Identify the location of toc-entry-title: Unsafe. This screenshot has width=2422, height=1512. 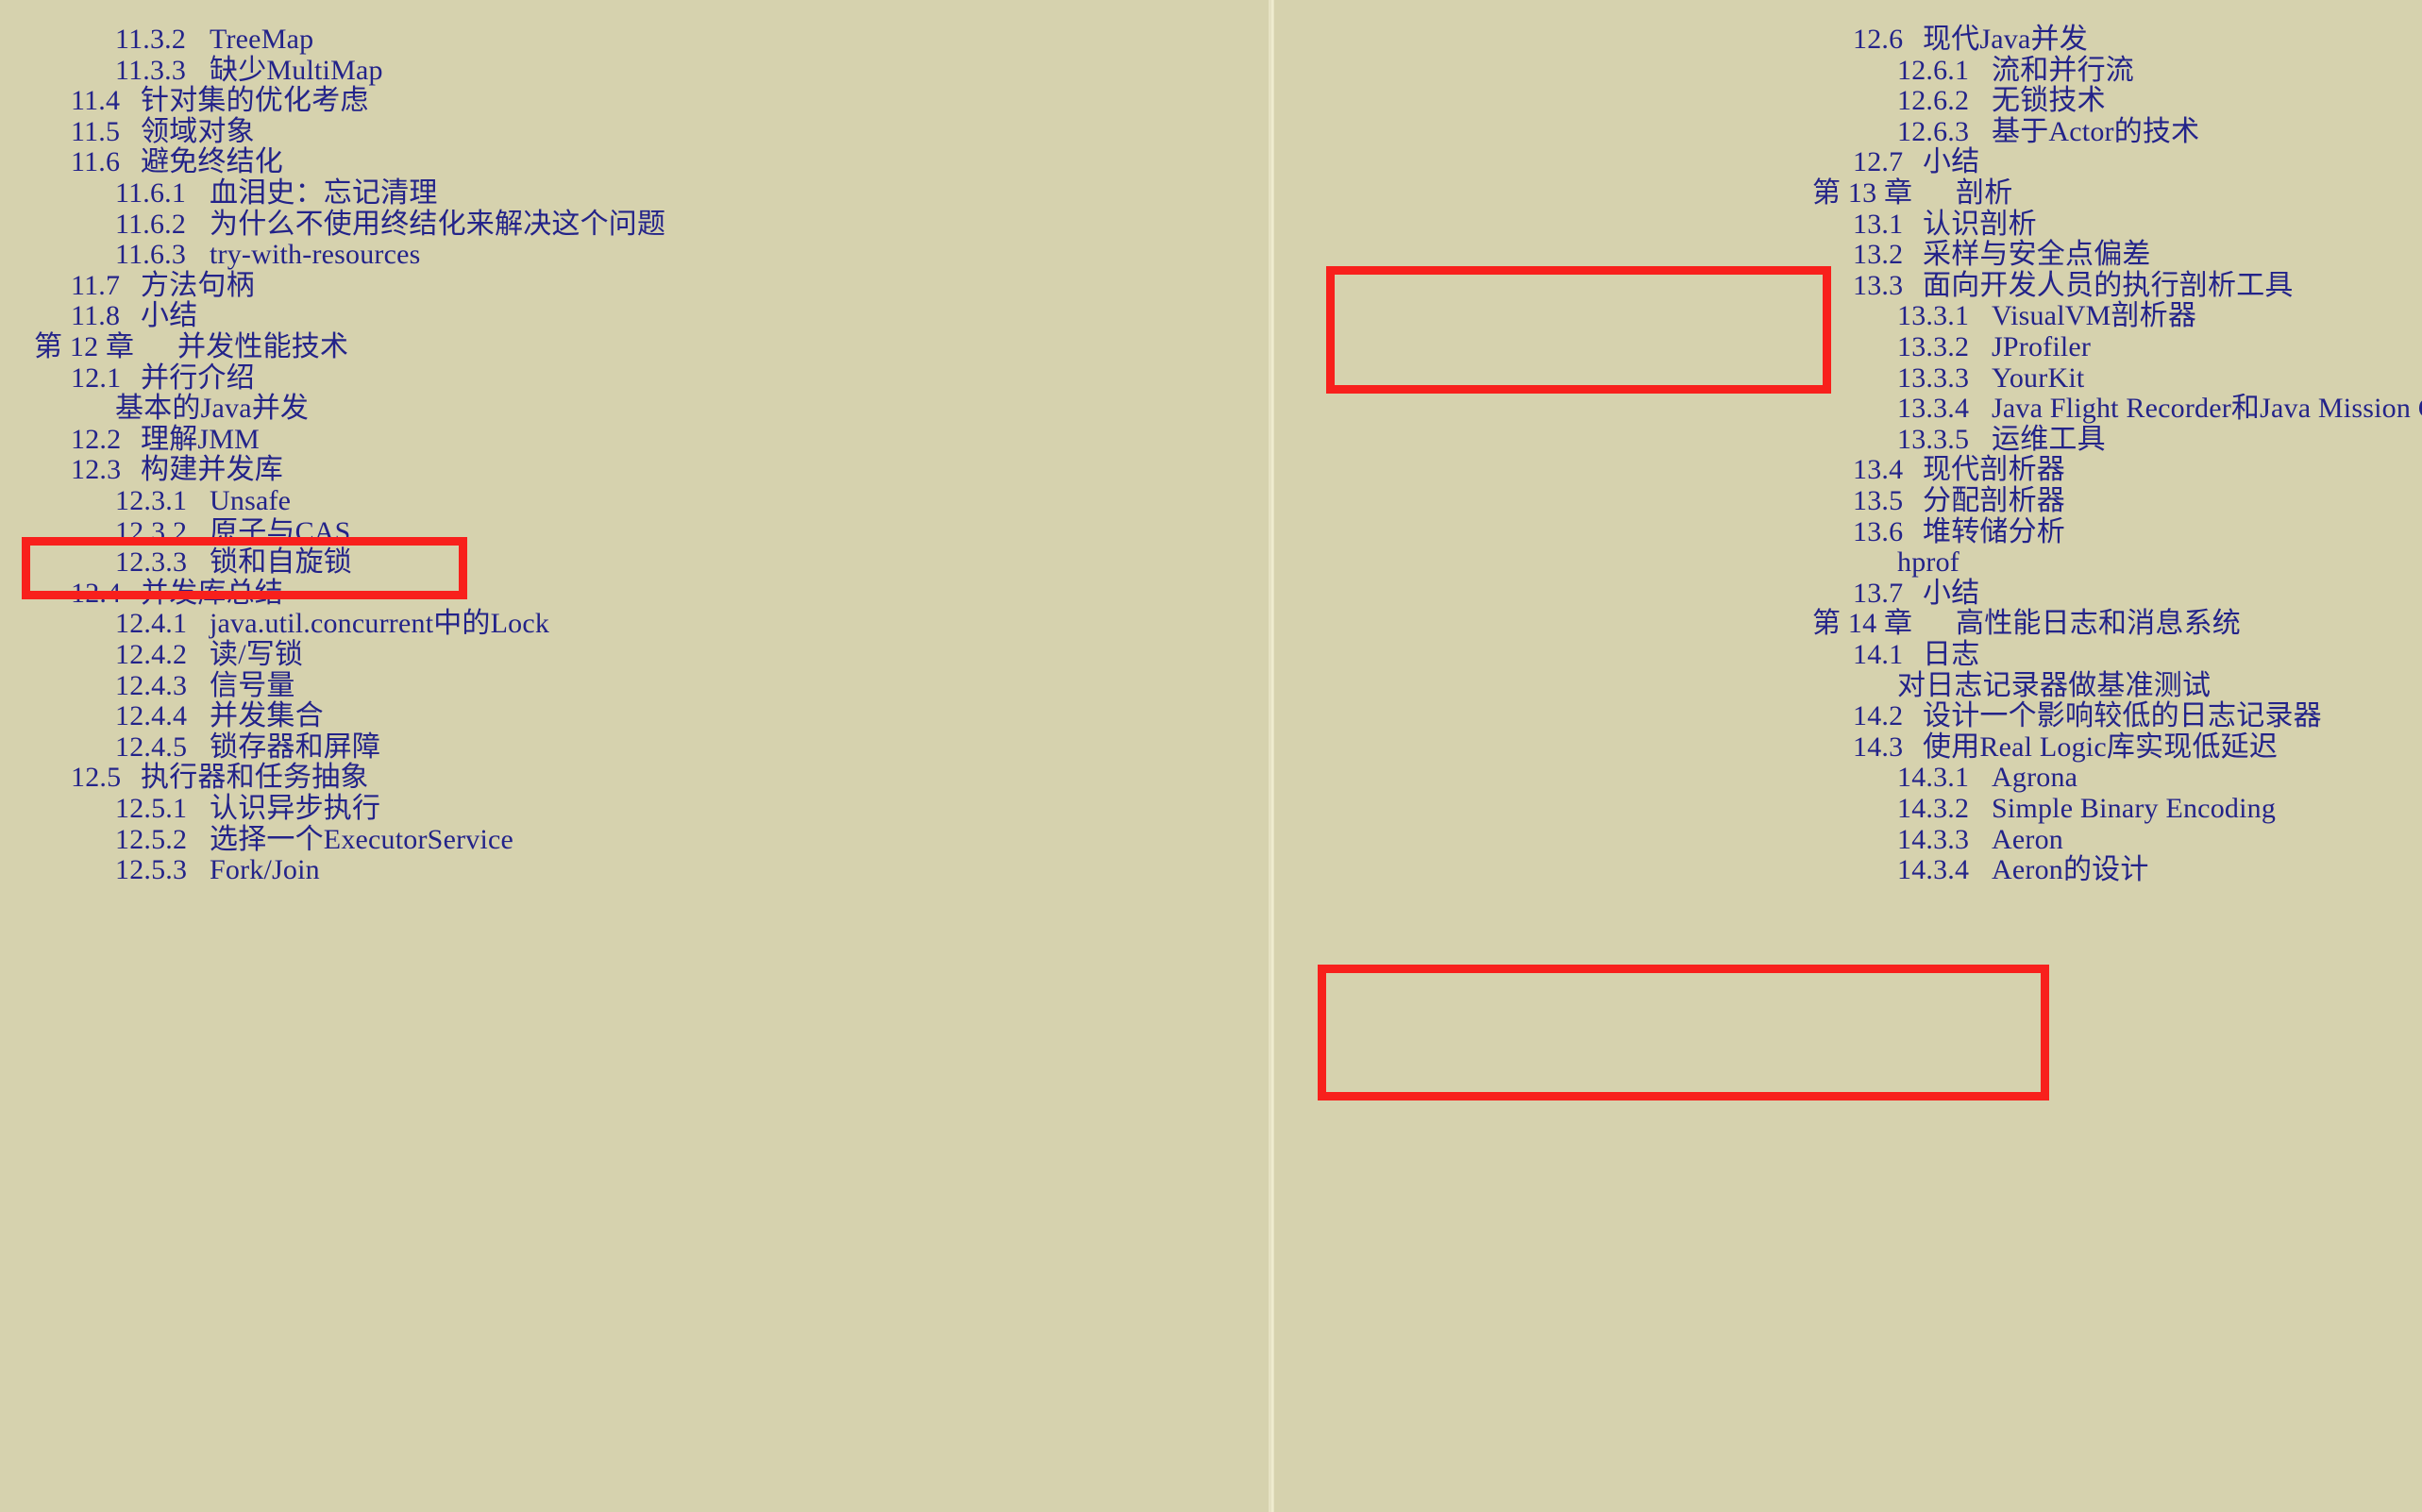
(251, 500).